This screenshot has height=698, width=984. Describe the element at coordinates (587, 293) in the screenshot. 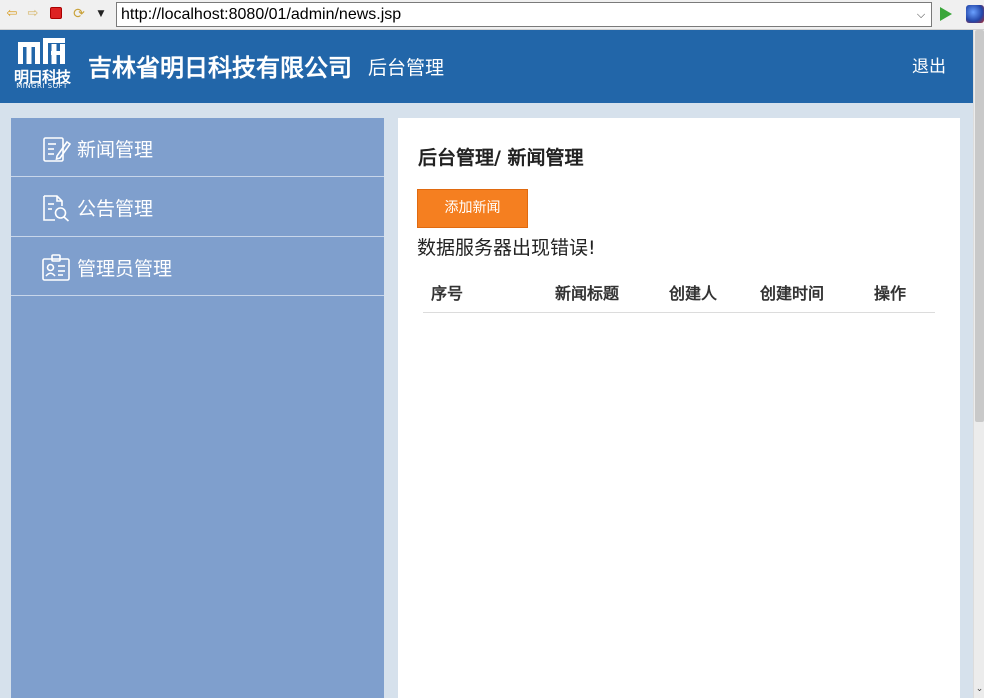

I see `column-header-title: 新闻标题` at that location.